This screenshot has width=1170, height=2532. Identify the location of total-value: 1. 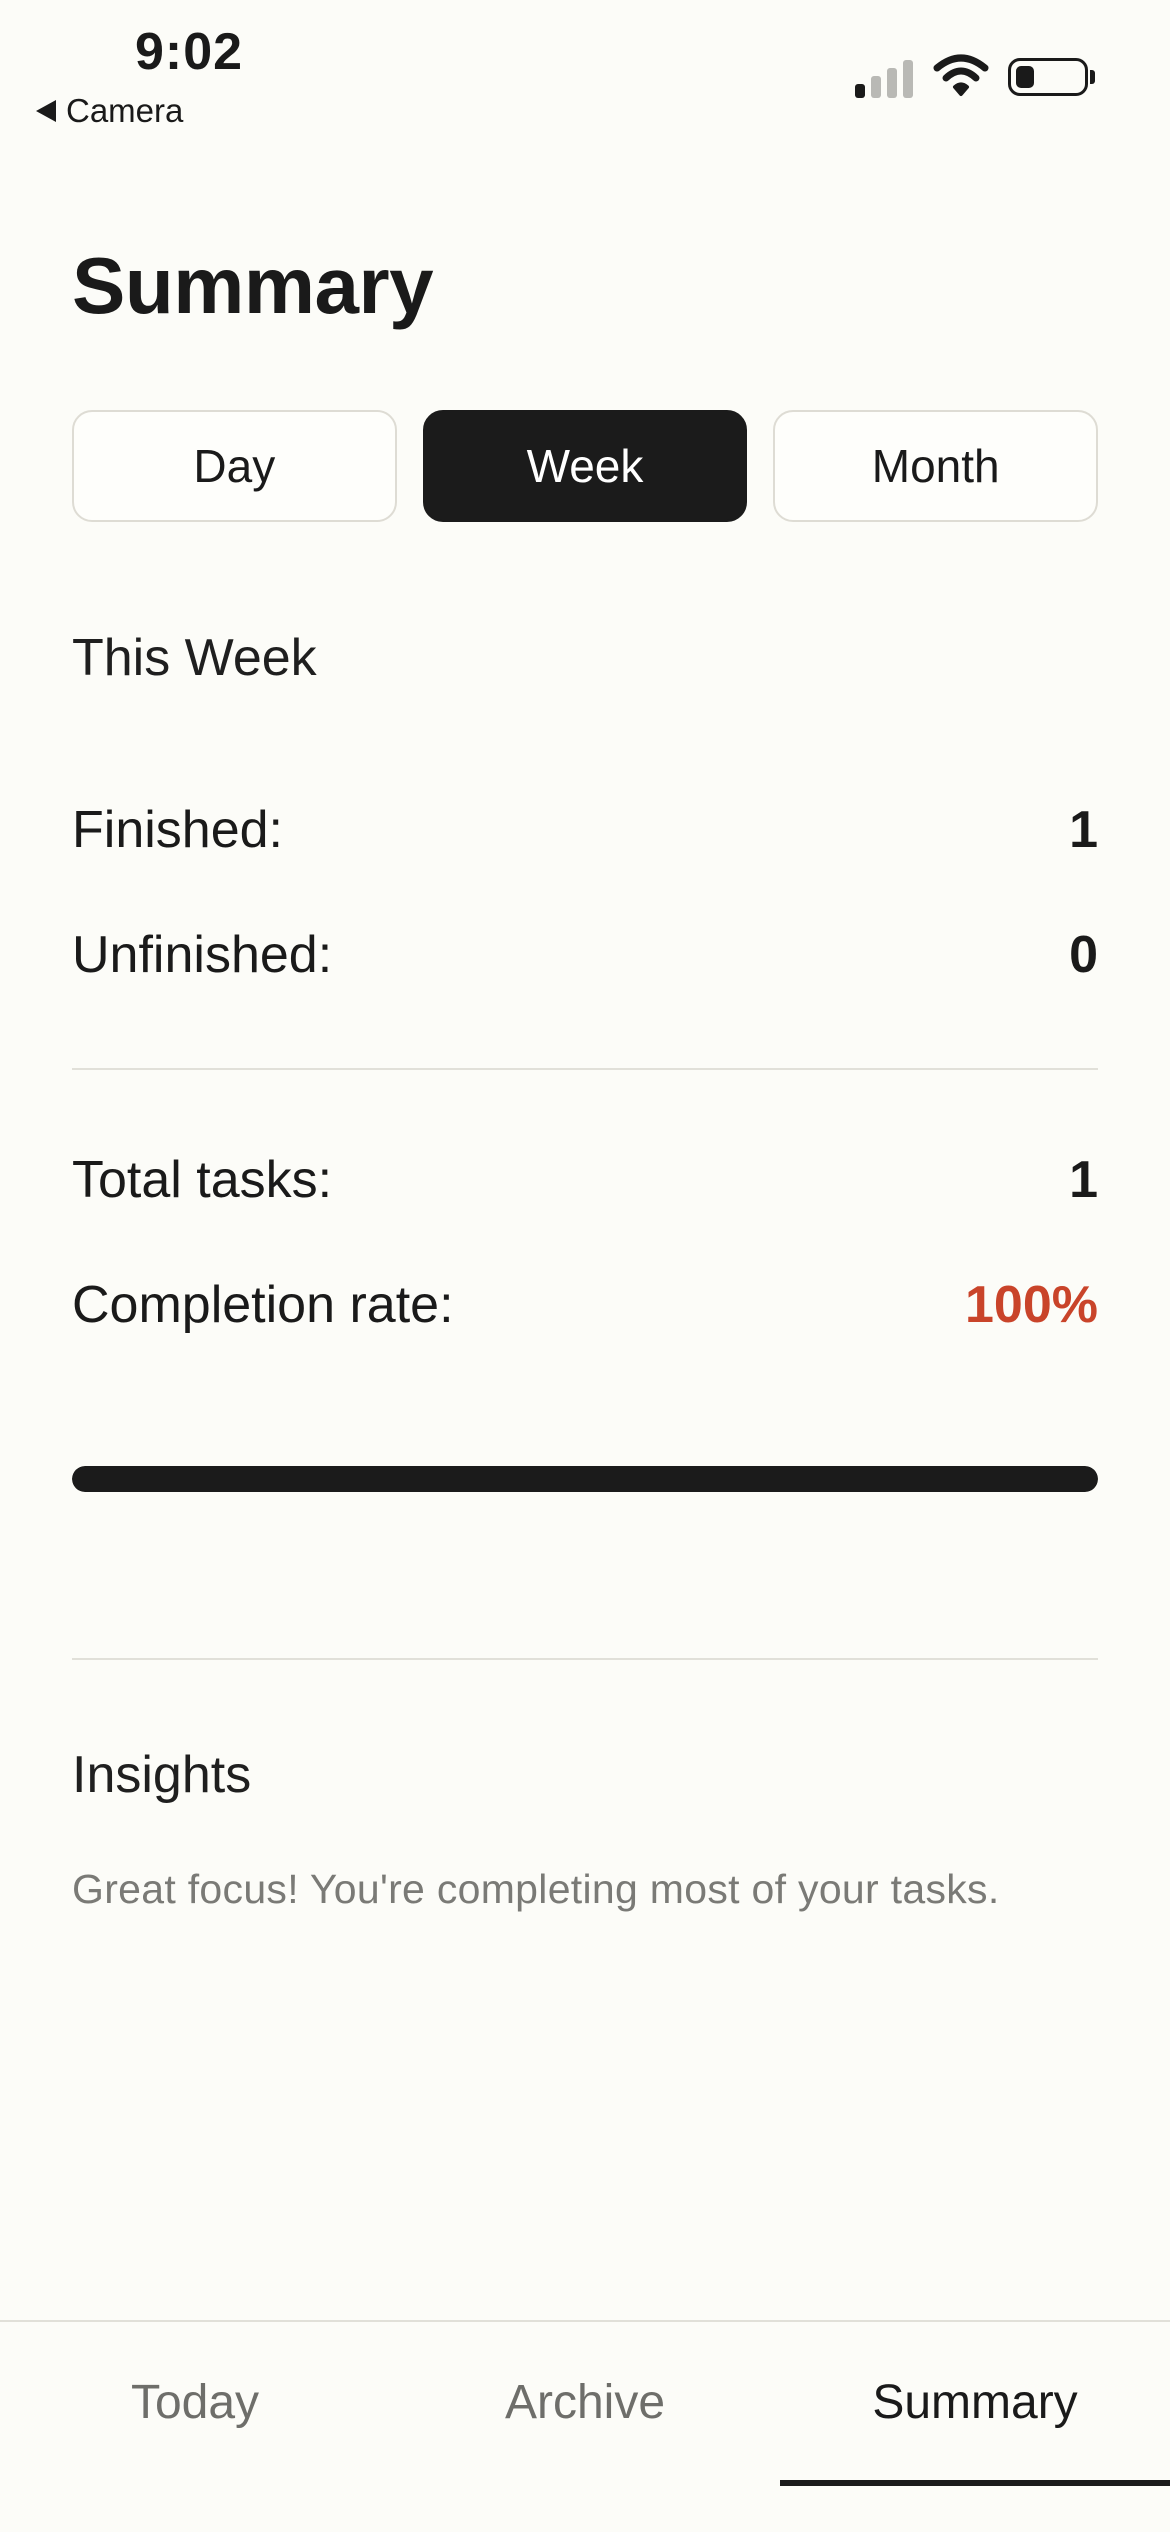
(1083, 1180).